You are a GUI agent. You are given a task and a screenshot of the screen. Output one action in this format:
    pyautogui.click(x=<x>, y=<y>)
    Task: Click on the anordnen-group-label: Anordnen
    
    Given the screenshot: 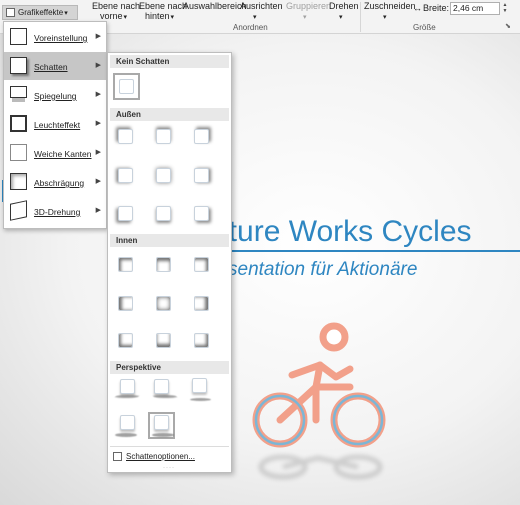 What is the action you would take?
    pyautogui.click(x=250, y=27)
    